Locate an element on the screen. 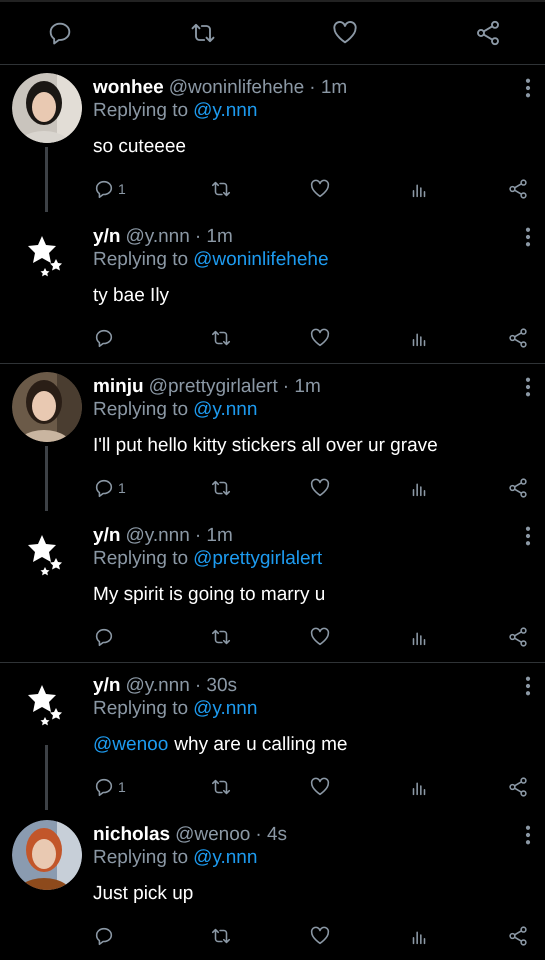 The image size is (545, 960). tweet-text: My spirit is going to marry u is located at coordinates (209, 595).